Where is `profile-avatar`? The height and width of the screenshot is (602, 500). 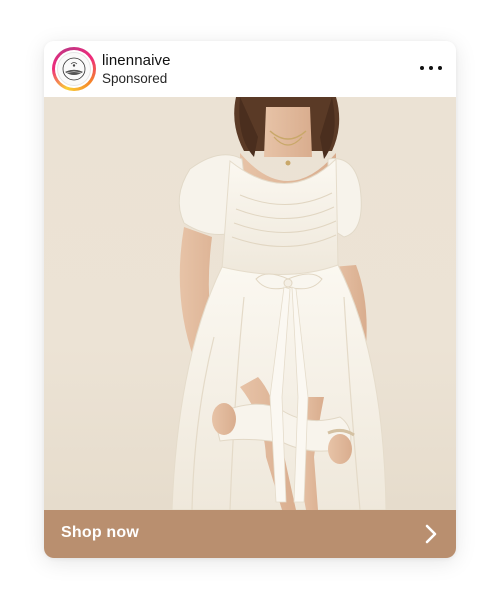
profile-avatar is located at coordinates (74, 69).